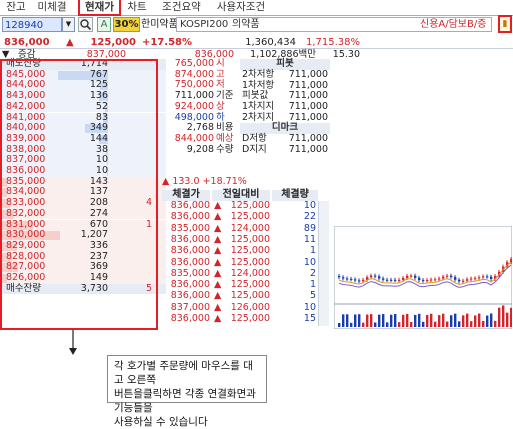 This screenshot has height=429, width=513. Describe the element at coordinates (309, 318) in the screenshot. I see `trade-qty: 15` at that location.